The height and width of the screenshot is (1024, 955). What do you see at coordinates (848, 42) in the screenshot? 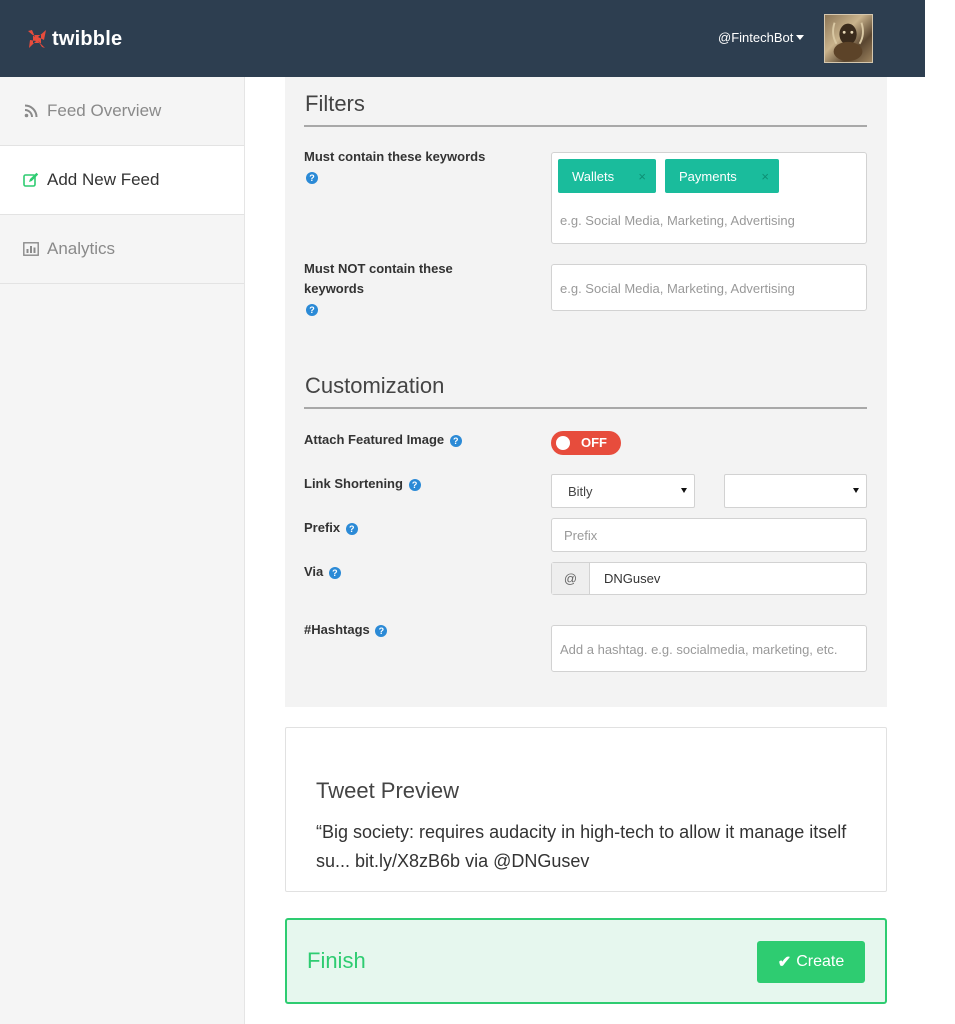
I see `avatar-image` at bounding box center [848, 42].